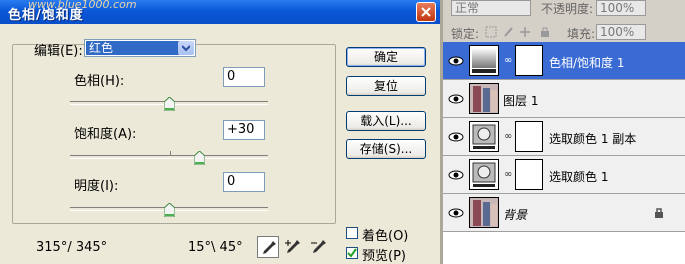 The height and width of the screenshot is (264, 685). What do you see at coordinates (593, 139) in the screenshot?
I see `layer-name: 选取颜色 1 副本` at bounding box center [593, 139].